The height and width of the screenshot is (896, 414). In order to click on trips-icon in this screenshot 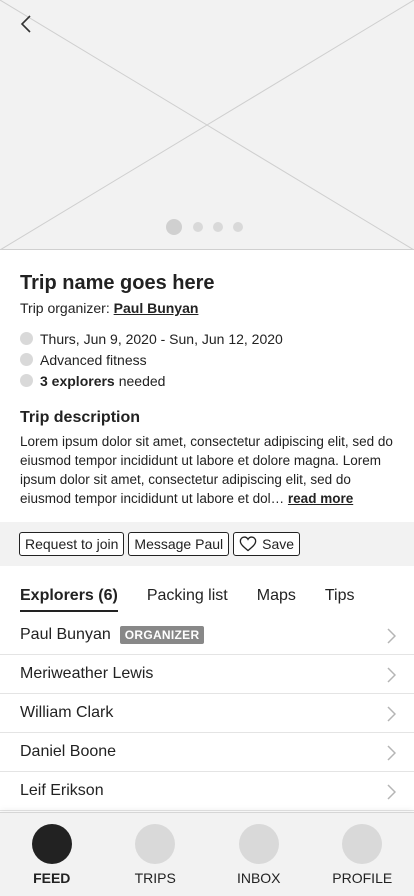, I will do `click(155, 844)`.